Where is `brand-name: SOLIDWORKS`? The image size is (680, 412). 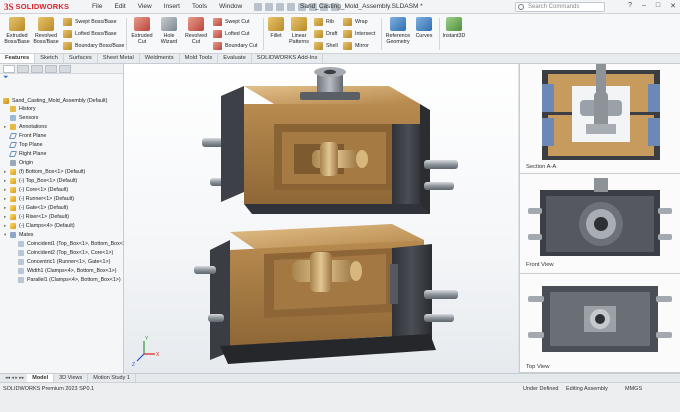
brand-name: SOLIDWORKS is located at coordinates (42, 6).